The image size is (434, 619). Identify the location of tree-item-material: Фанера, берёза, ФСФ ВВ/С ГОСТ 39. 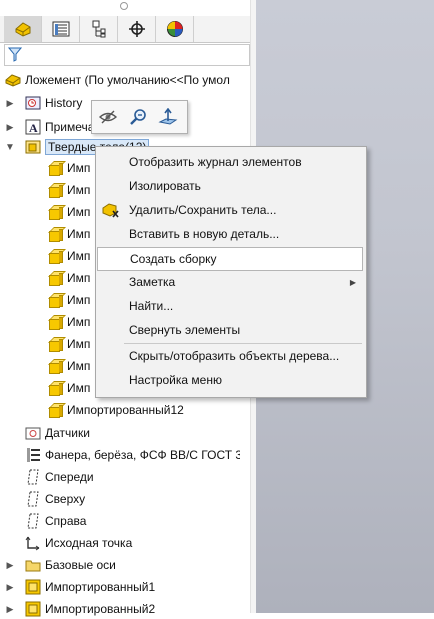
(132, 455).